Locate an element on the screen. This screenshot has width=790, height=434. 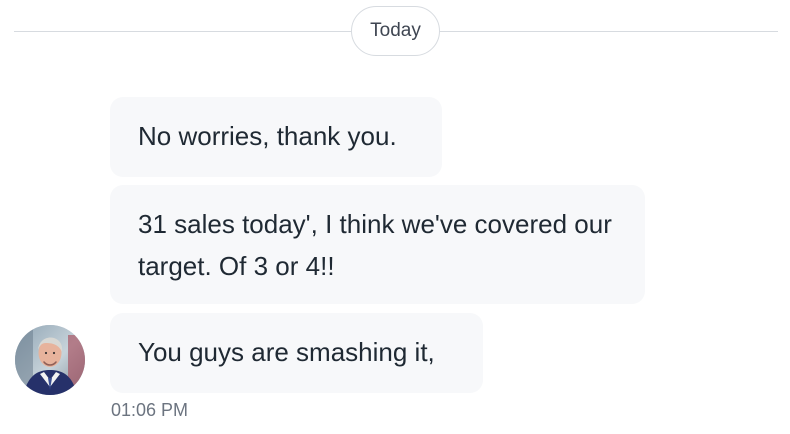
message-bubble: You guys are smashing it, is located at coordinates (296, 353).